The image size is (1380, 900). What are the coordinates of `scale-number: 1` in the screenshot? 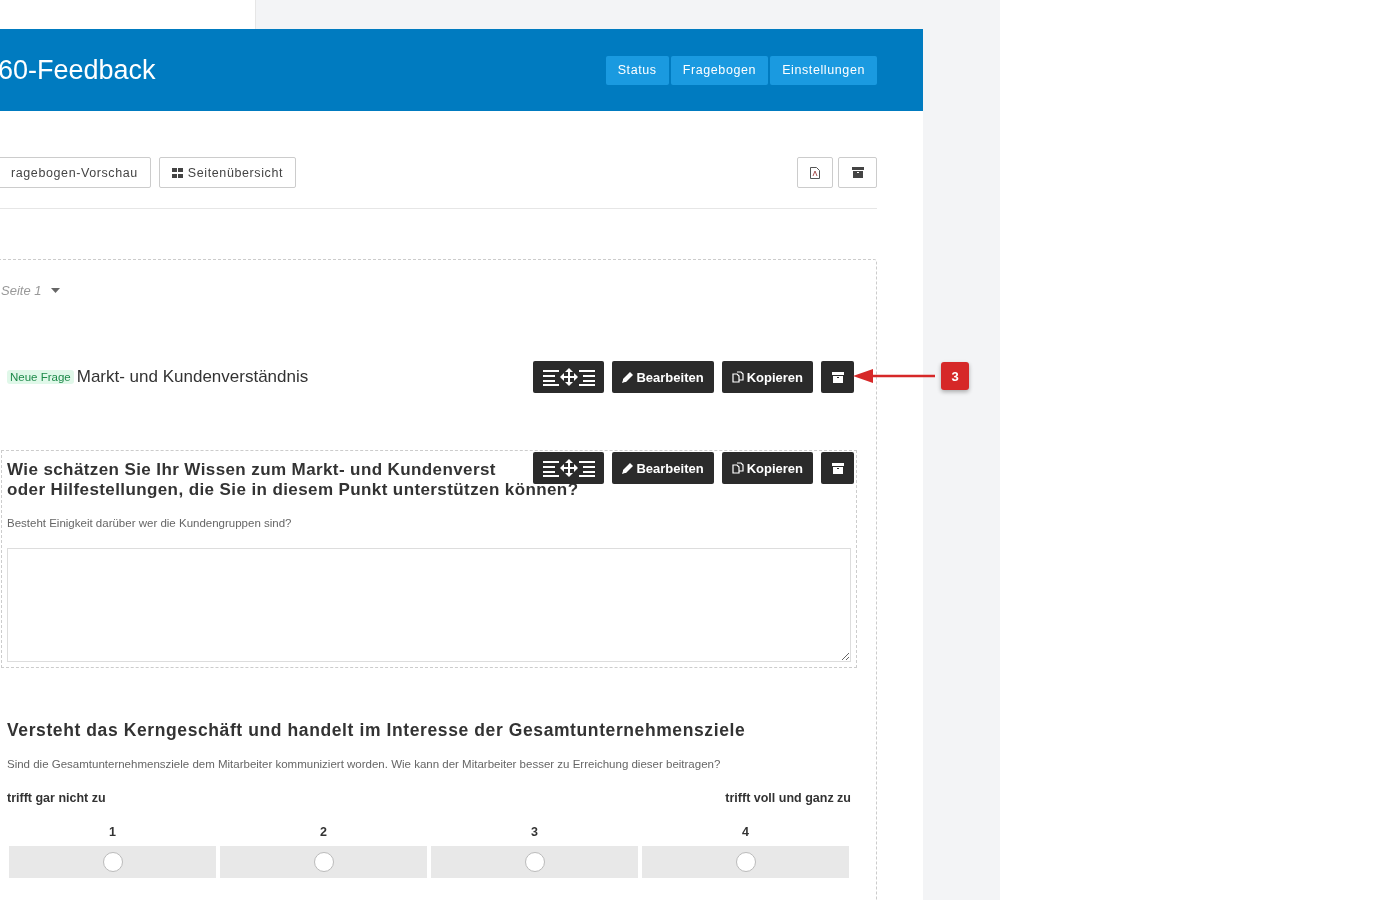 It's located at (112, 832).